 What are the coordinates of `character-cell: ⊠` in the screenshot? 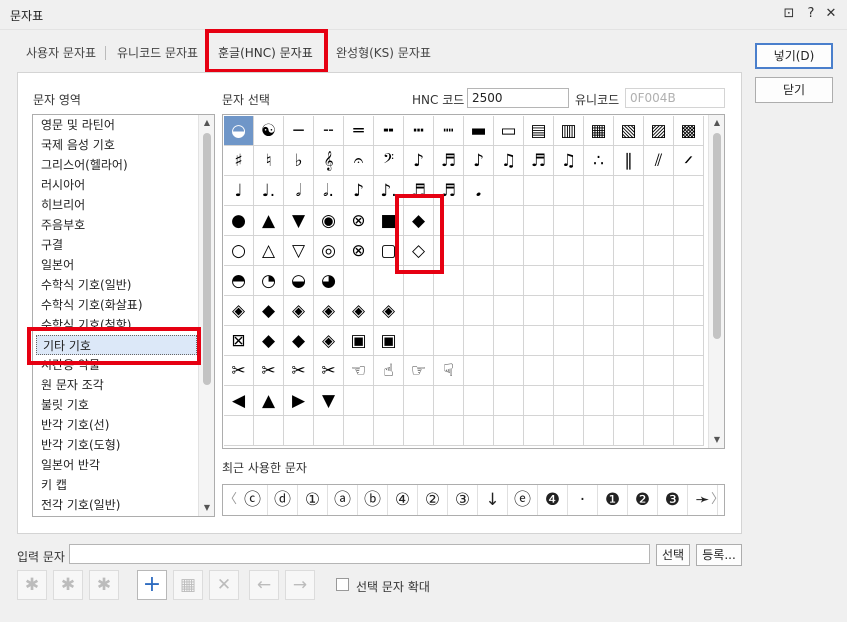 It's located at (239, 341).